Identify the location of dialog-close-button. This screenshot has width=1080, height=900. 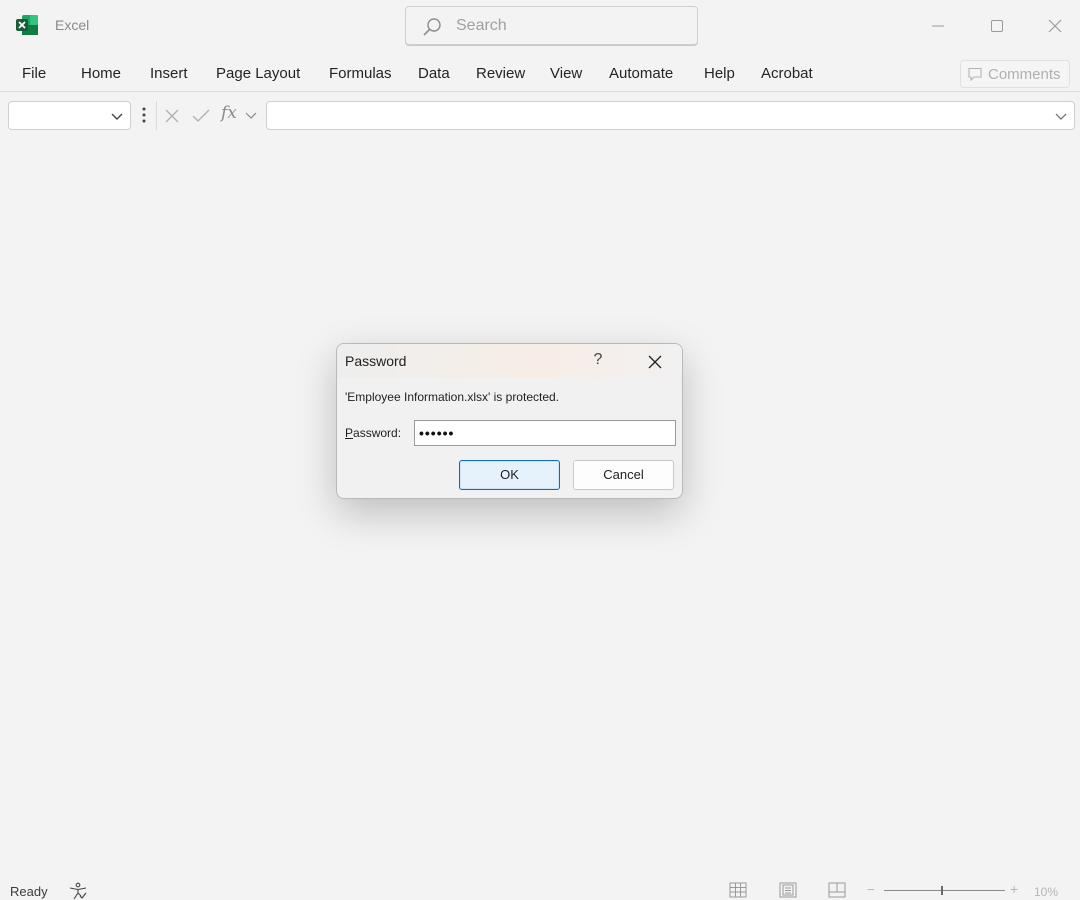
(655, 362).